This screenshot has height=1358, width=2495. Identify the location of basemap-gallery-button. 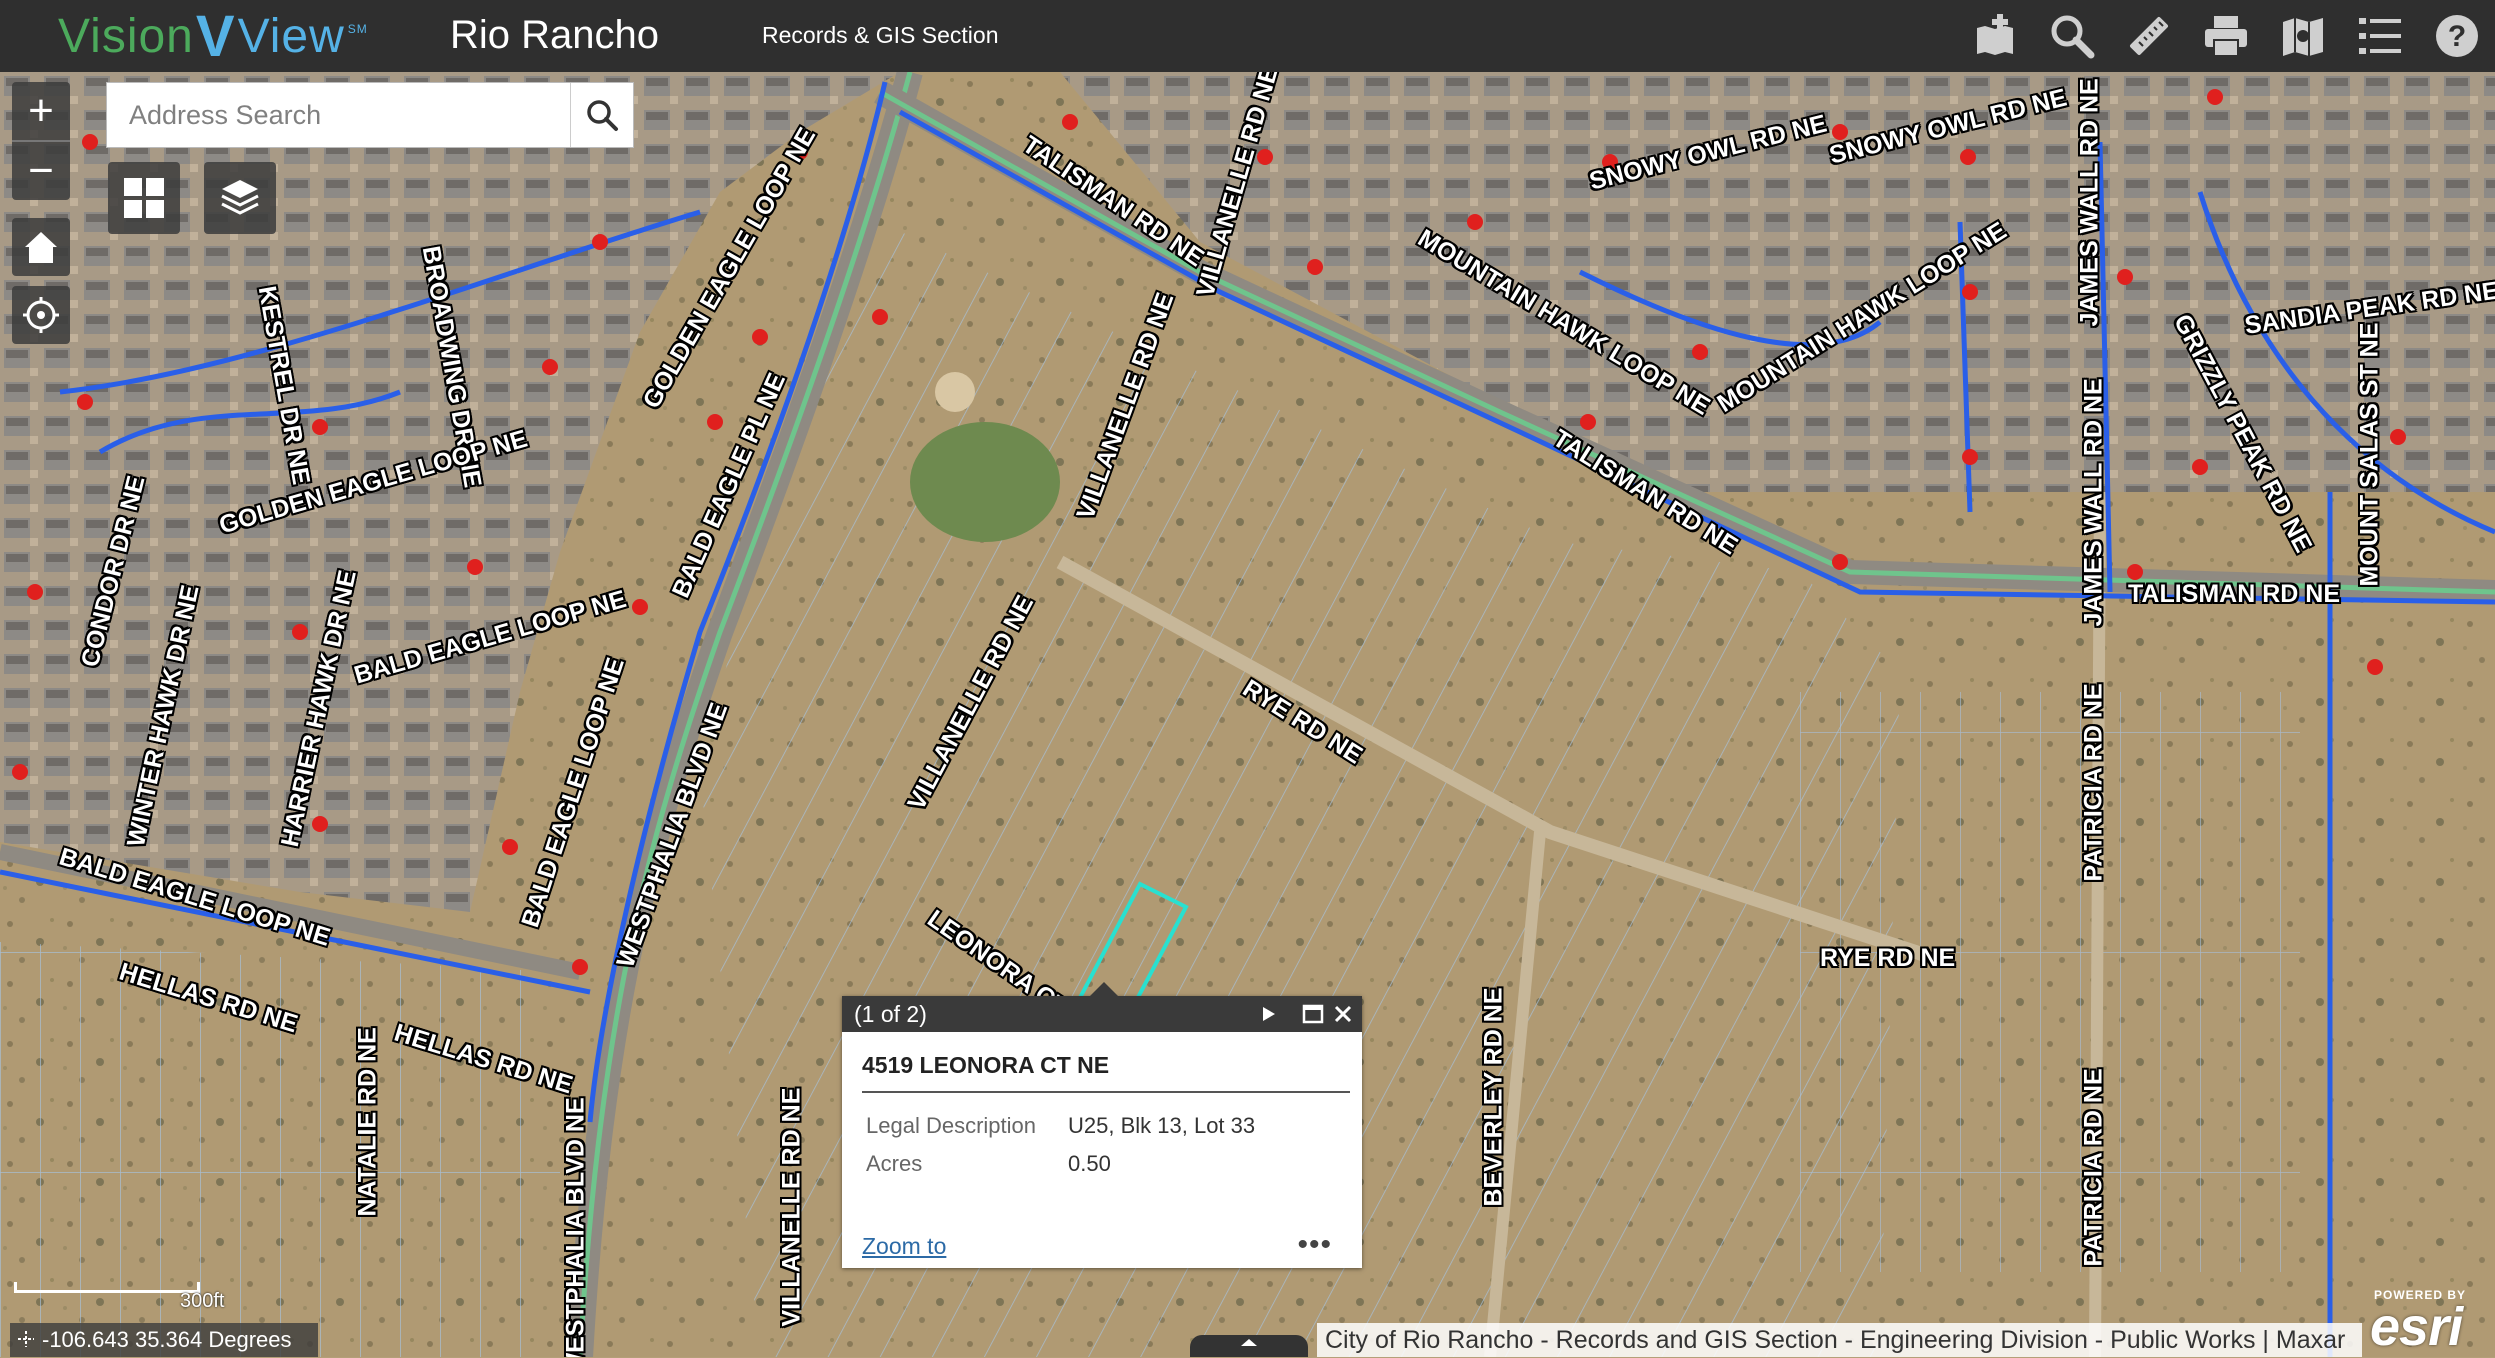
(2302, 36).